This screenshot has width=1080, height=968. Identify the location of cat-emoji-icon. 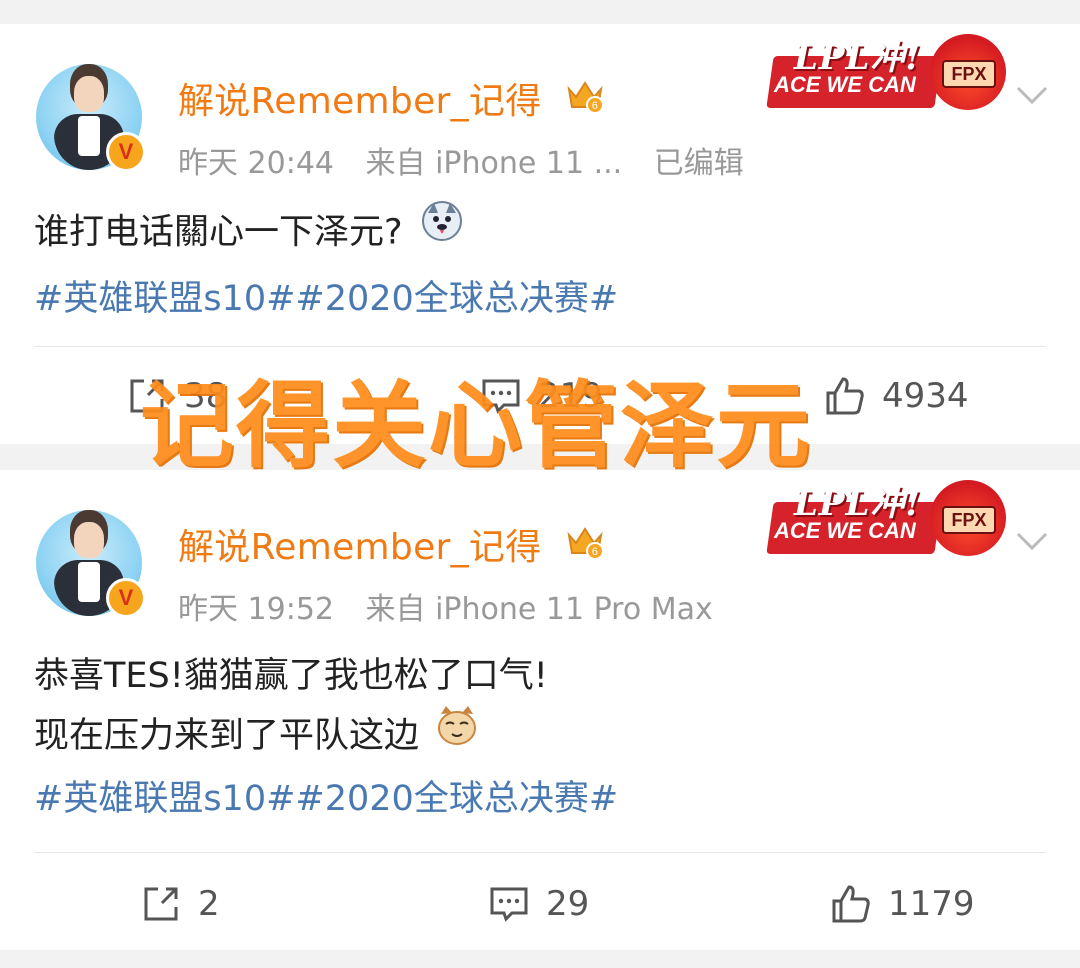
(457, 734).